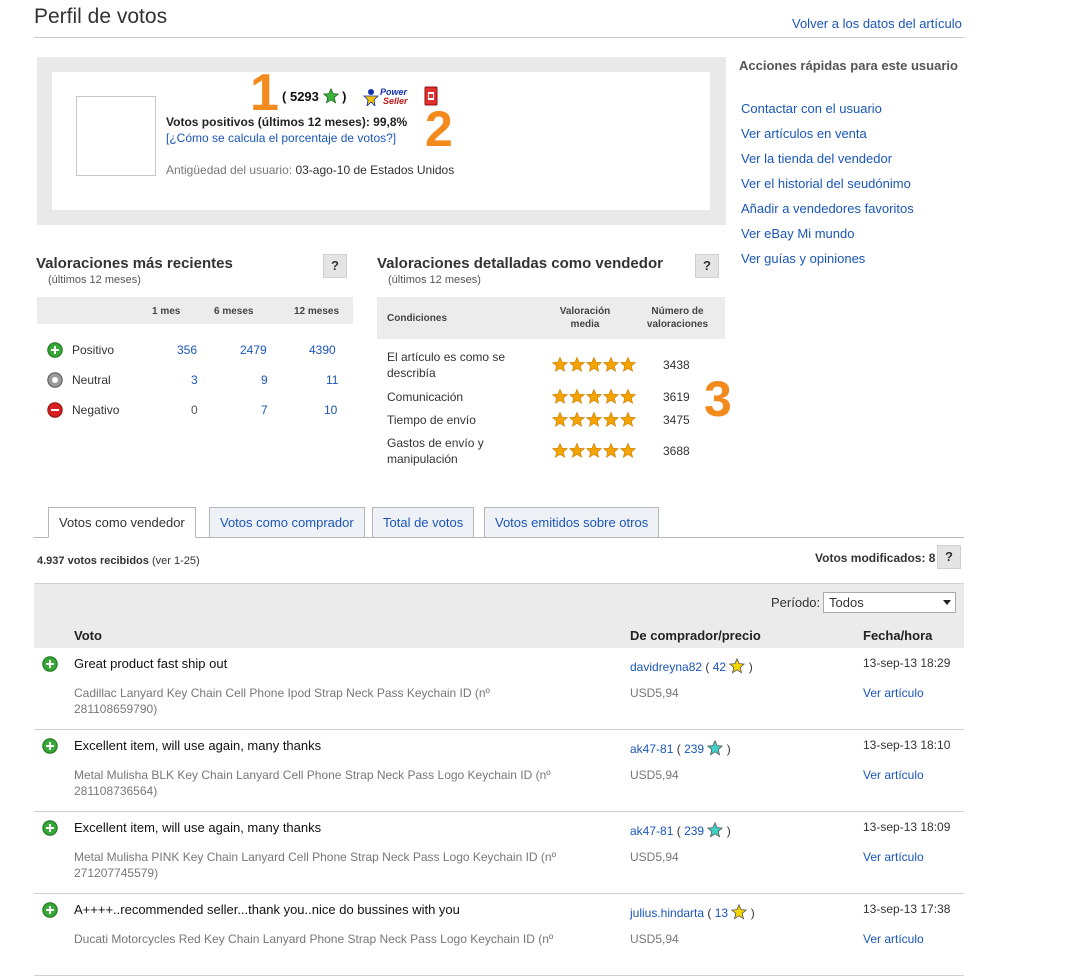 This screenshot has height=976, width=1065. I want to click on quick-action-id-history: Ver el historial del seudónimo, so click(826, 183).